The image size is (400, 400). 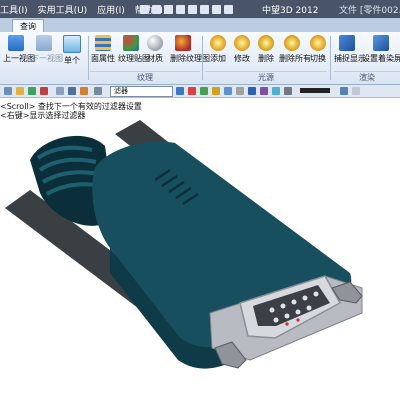 What do you see at coordinates (155, 43) in the screenshot?
I see `material-icon` at bounding box center [155, 43].